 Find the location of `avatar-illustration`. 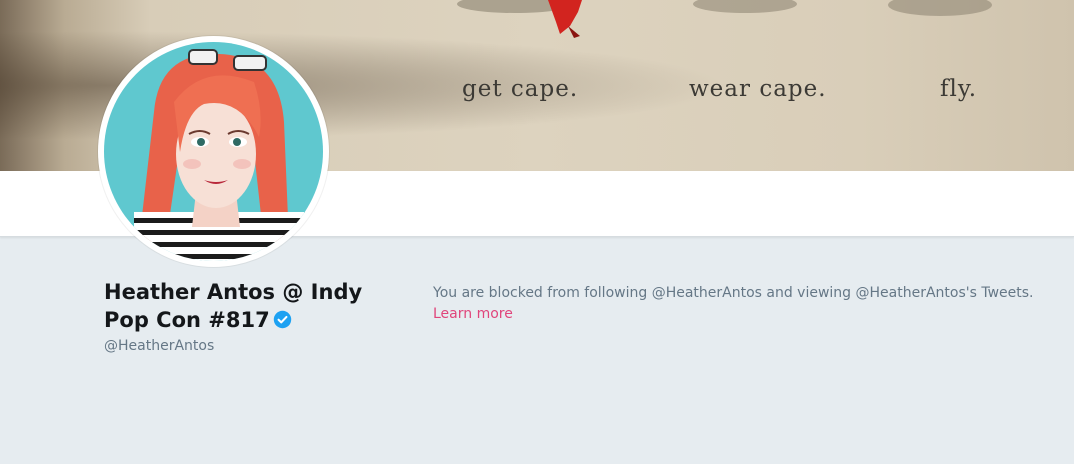

avatar-illustration is located at coordinates (213, 151).